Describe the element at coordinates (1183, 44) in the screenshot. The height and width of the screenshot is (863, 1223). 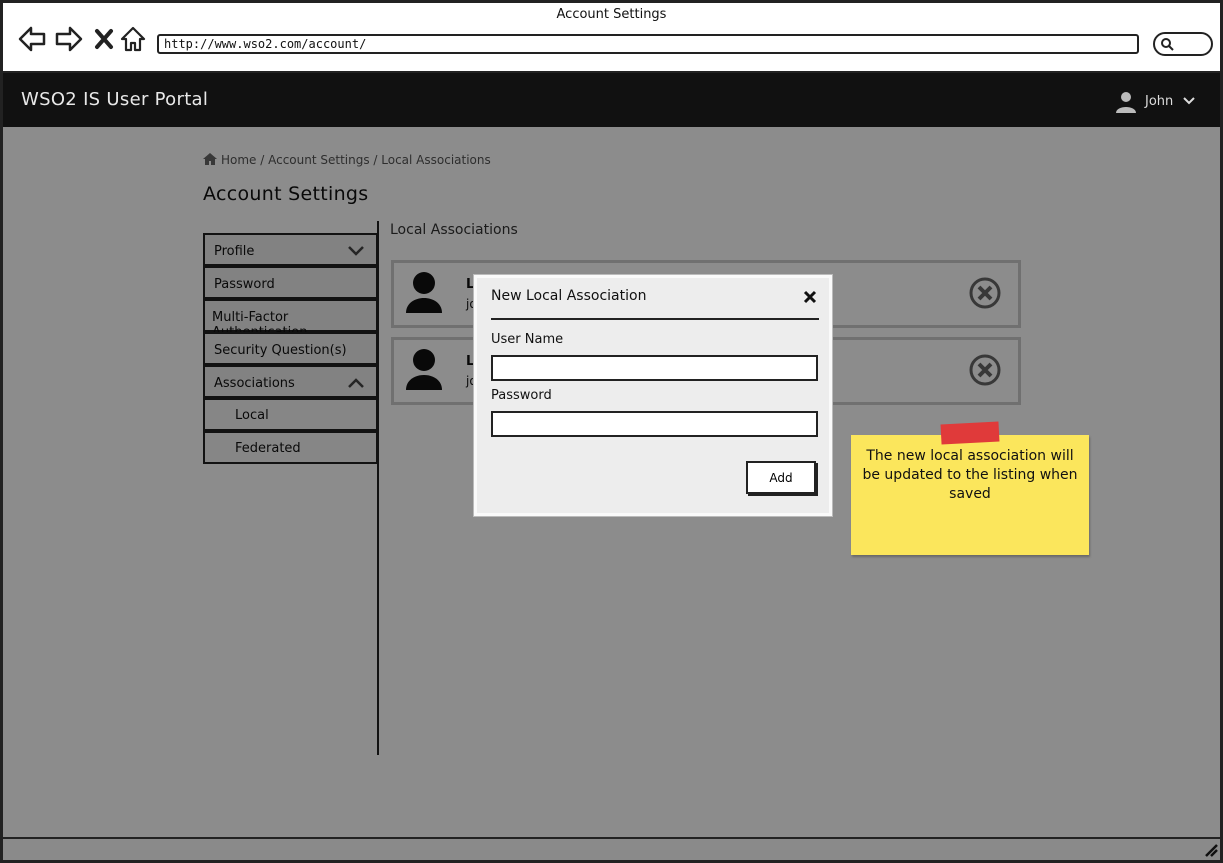
I see `browser-search-box` at that location.